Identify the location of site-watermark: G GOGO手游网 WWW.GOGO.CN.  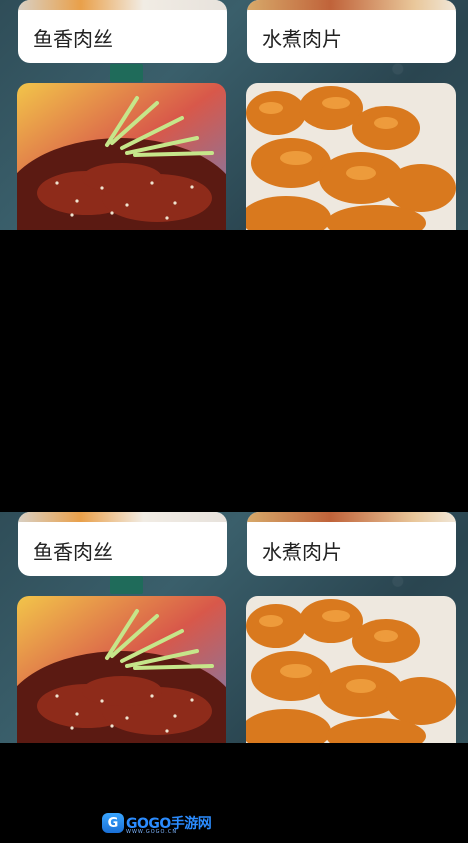
(157, 823).